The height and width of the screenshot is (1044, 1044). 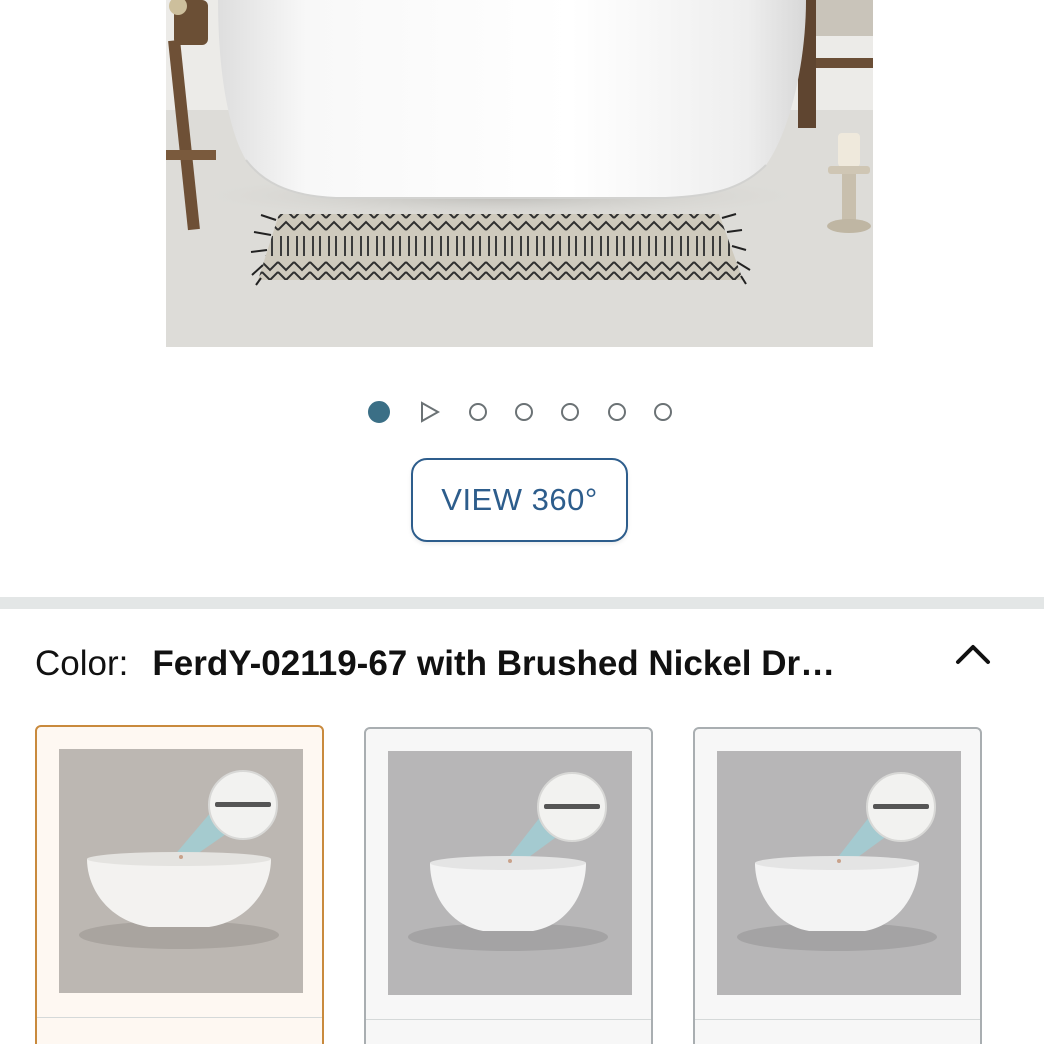 I want to click on carousel-video-play-icon, so click(x=429, y=412).